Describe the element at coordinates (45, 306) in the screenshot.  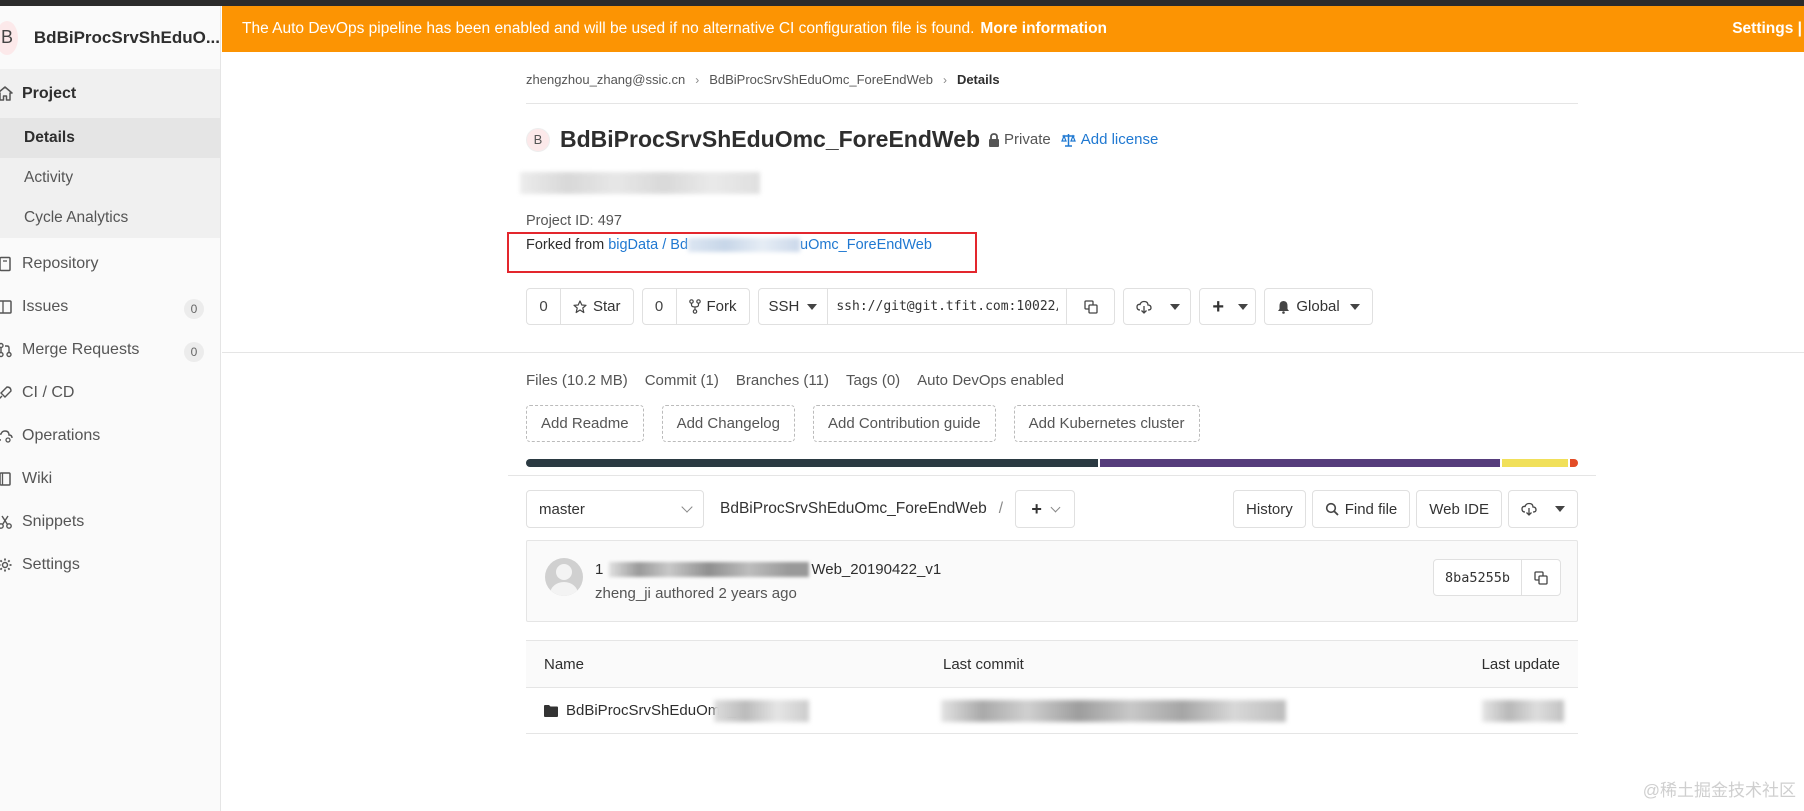
I see `sidebar-item-label: Issues` at that location.